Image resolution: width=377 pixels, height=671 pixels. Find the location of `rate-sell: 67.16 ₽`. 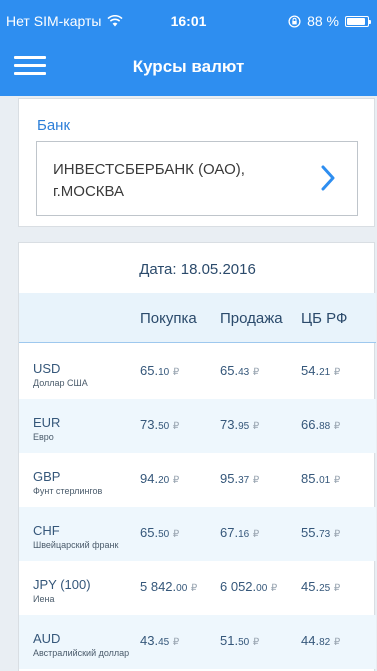

rate-sell: 67.16 ₽ is located at coordinates (239, 532).